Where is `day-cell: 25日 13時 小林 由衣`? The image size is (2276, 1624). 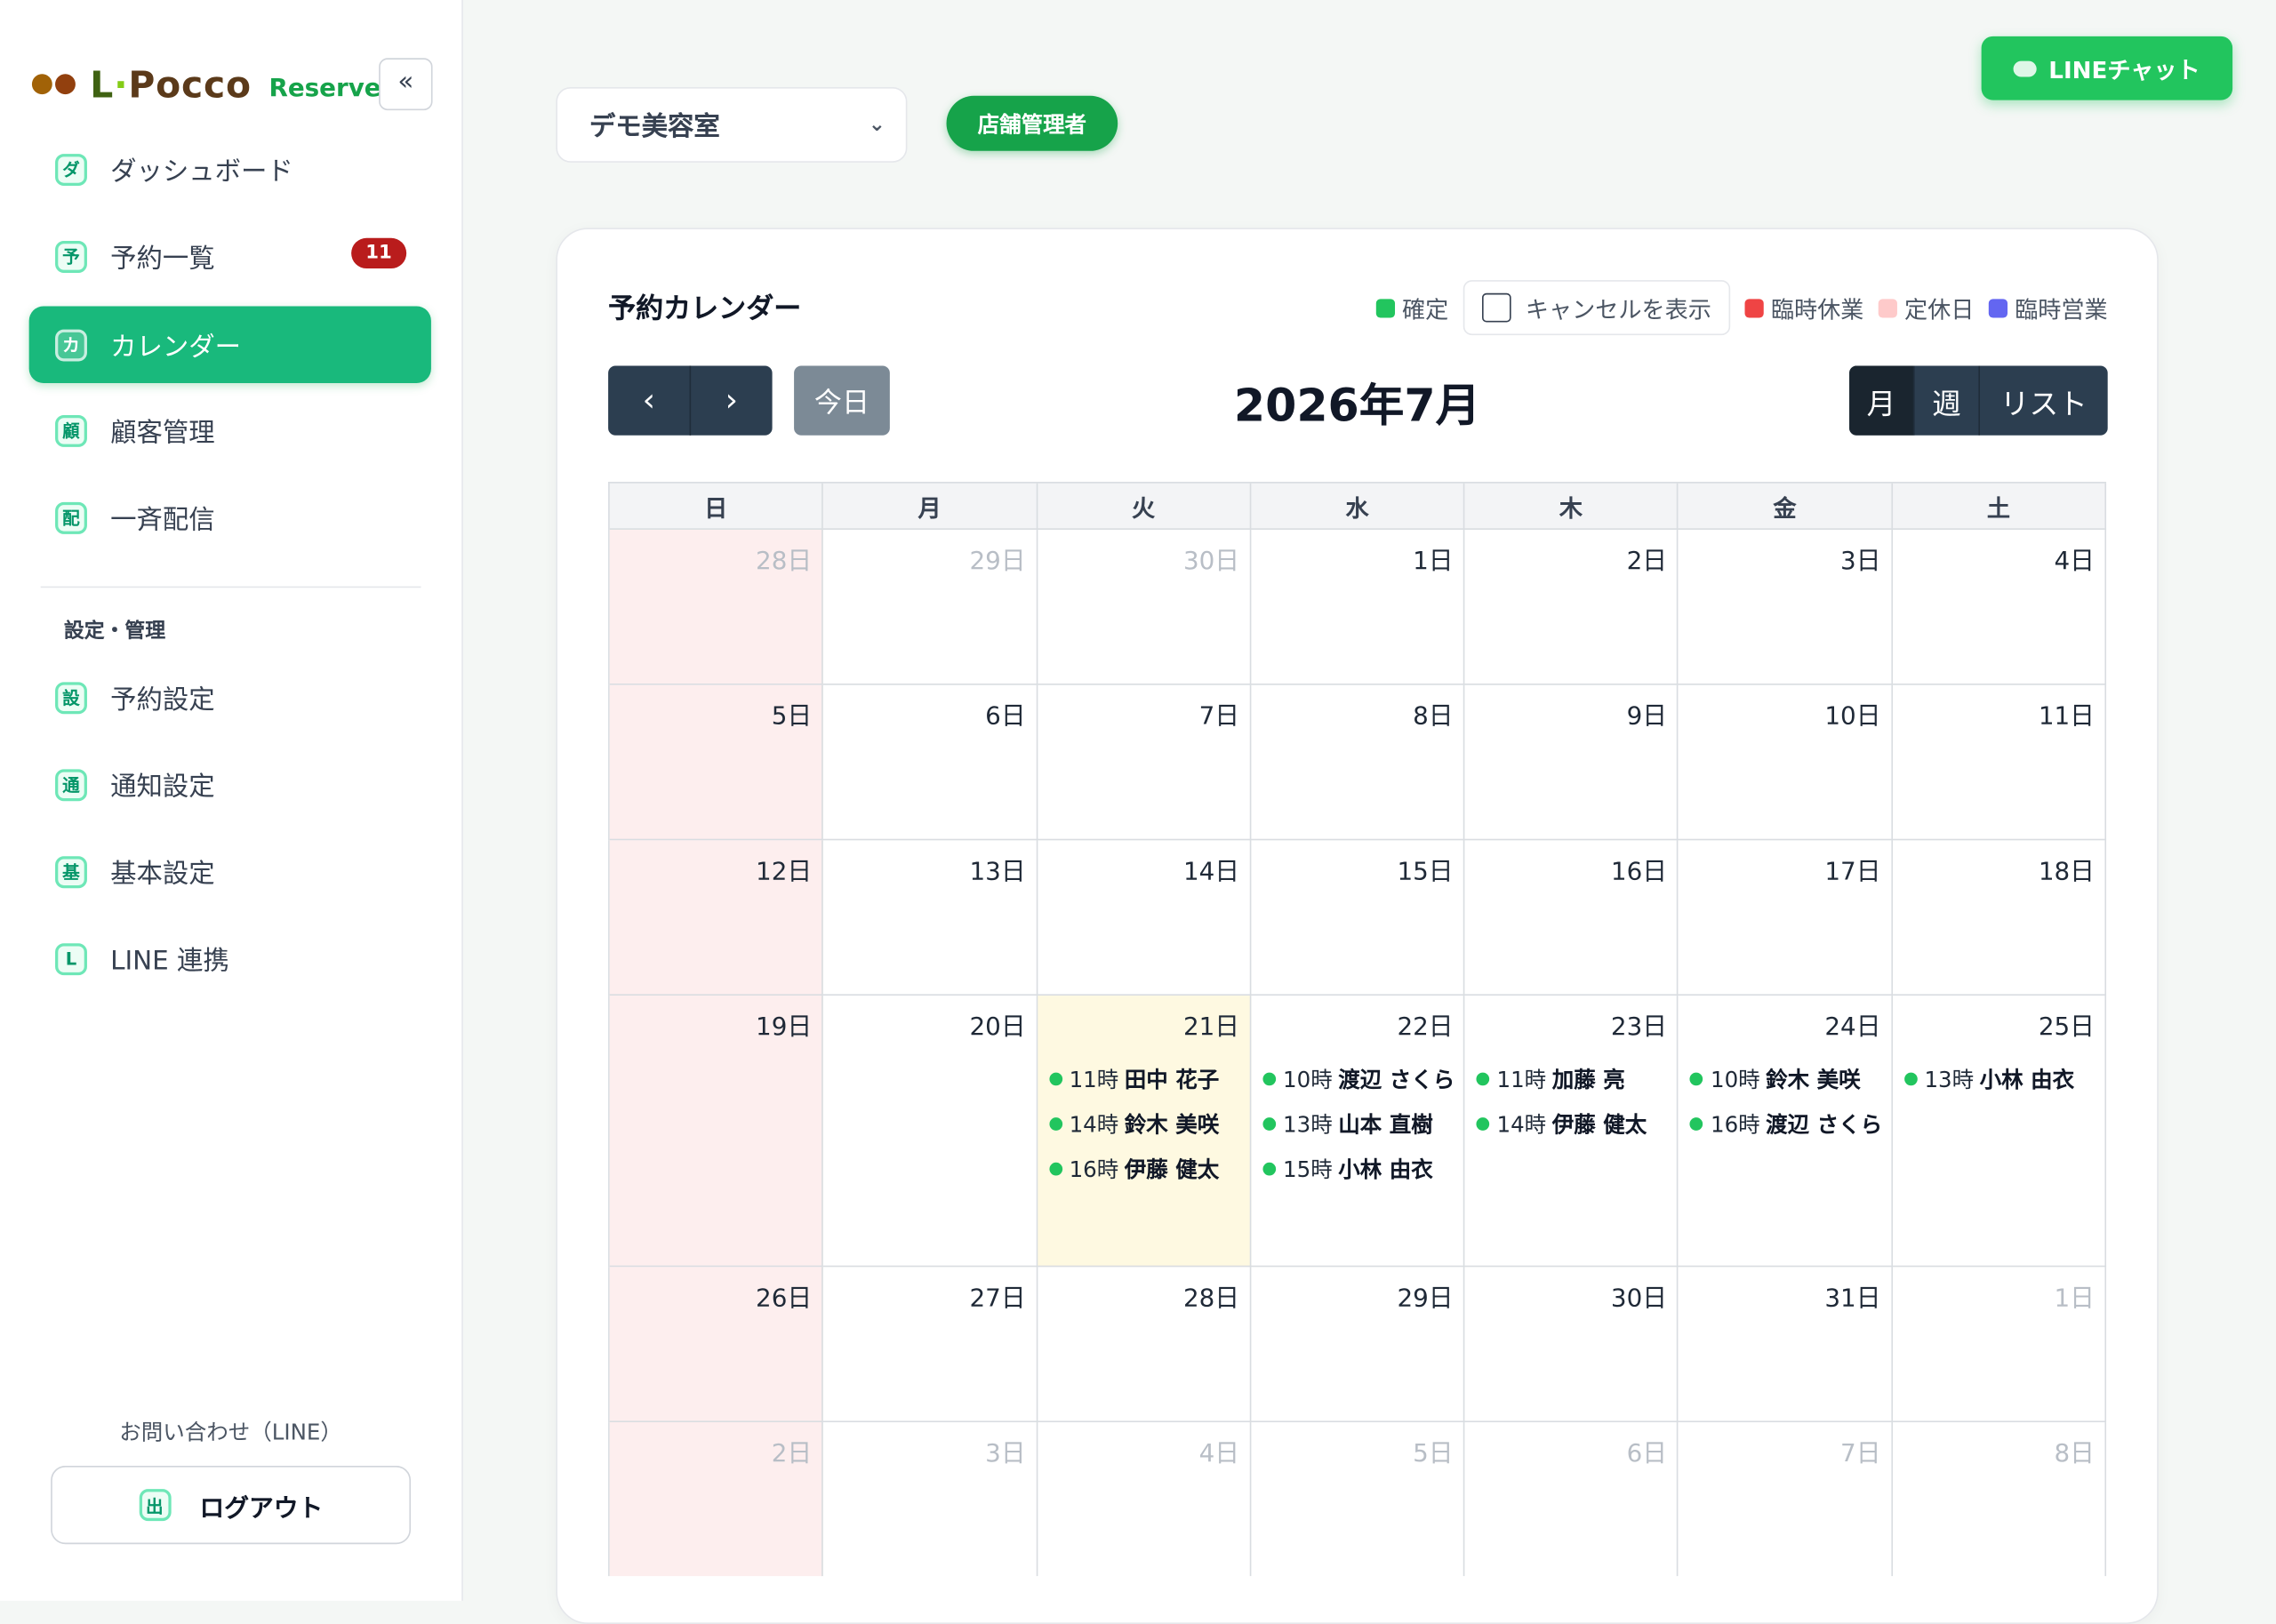 day-cell: 25日 13時 小林 由衣 is located at coordinates (1999, 1132).